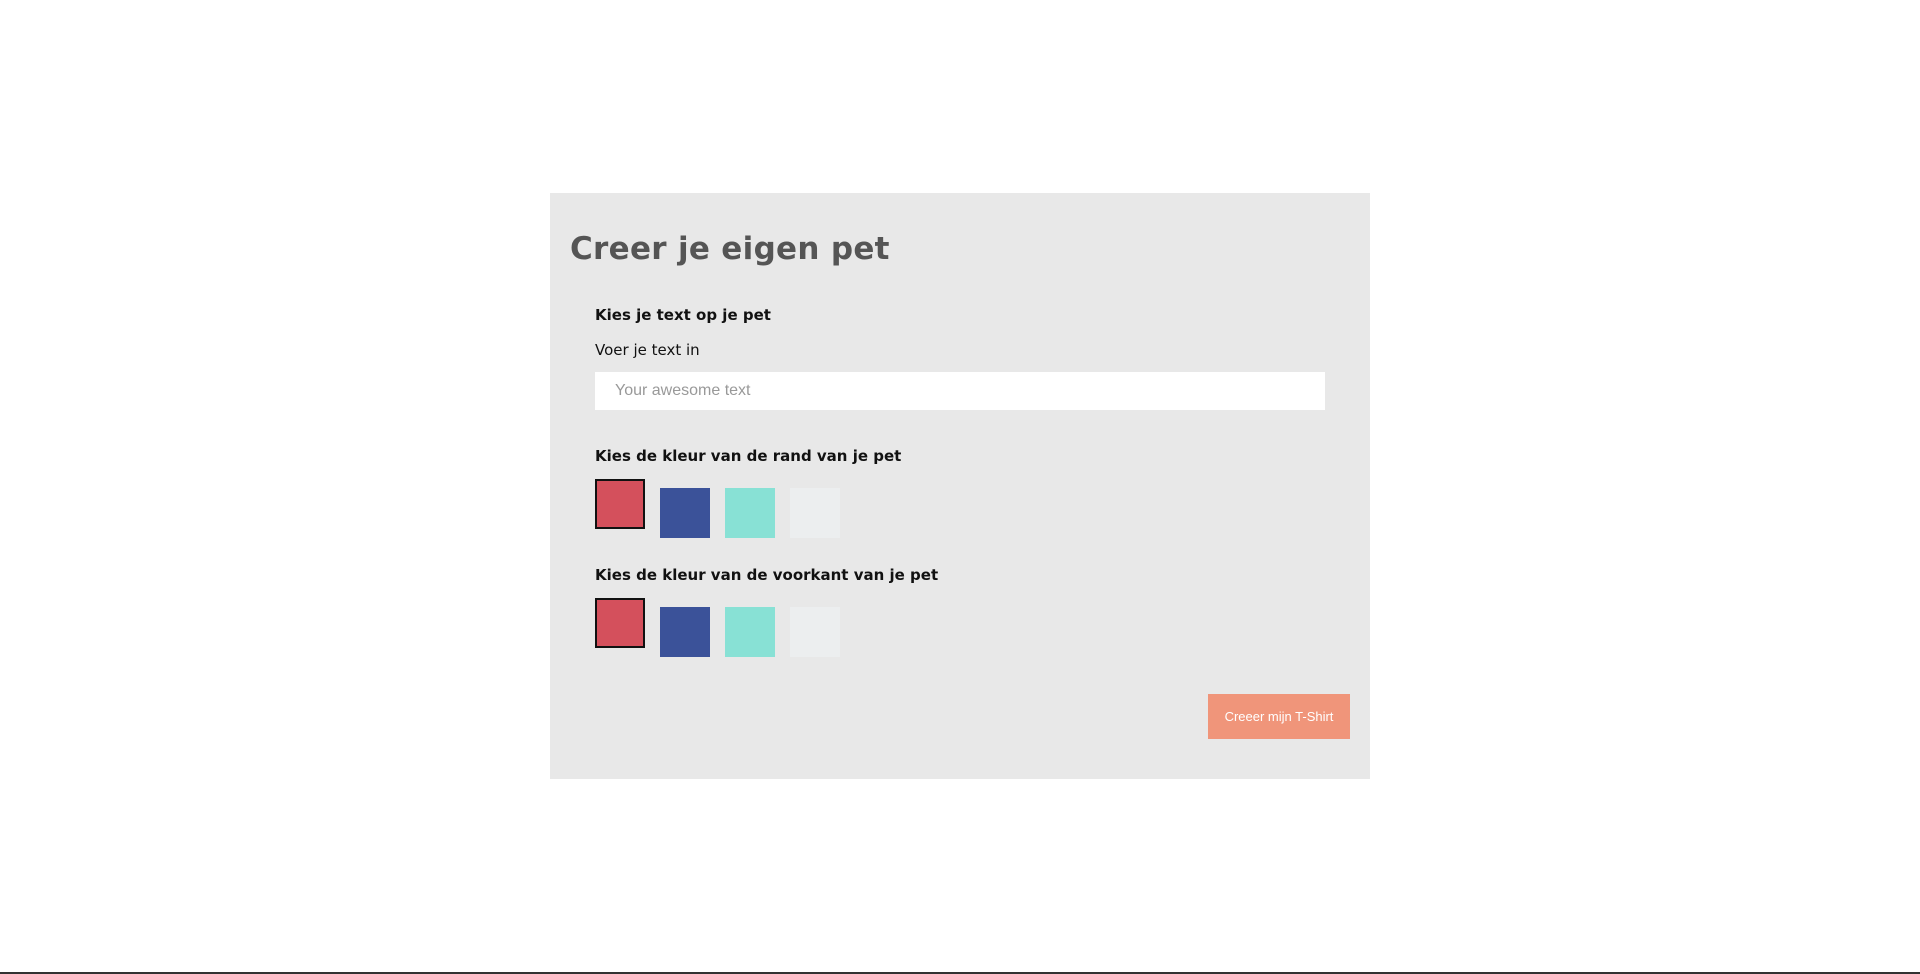 The width and height of the screenshot is (1920, 974). Describe the element at coordinates (620, 504) in the screenshot. I see `rim-color-swatch-red` at that location.